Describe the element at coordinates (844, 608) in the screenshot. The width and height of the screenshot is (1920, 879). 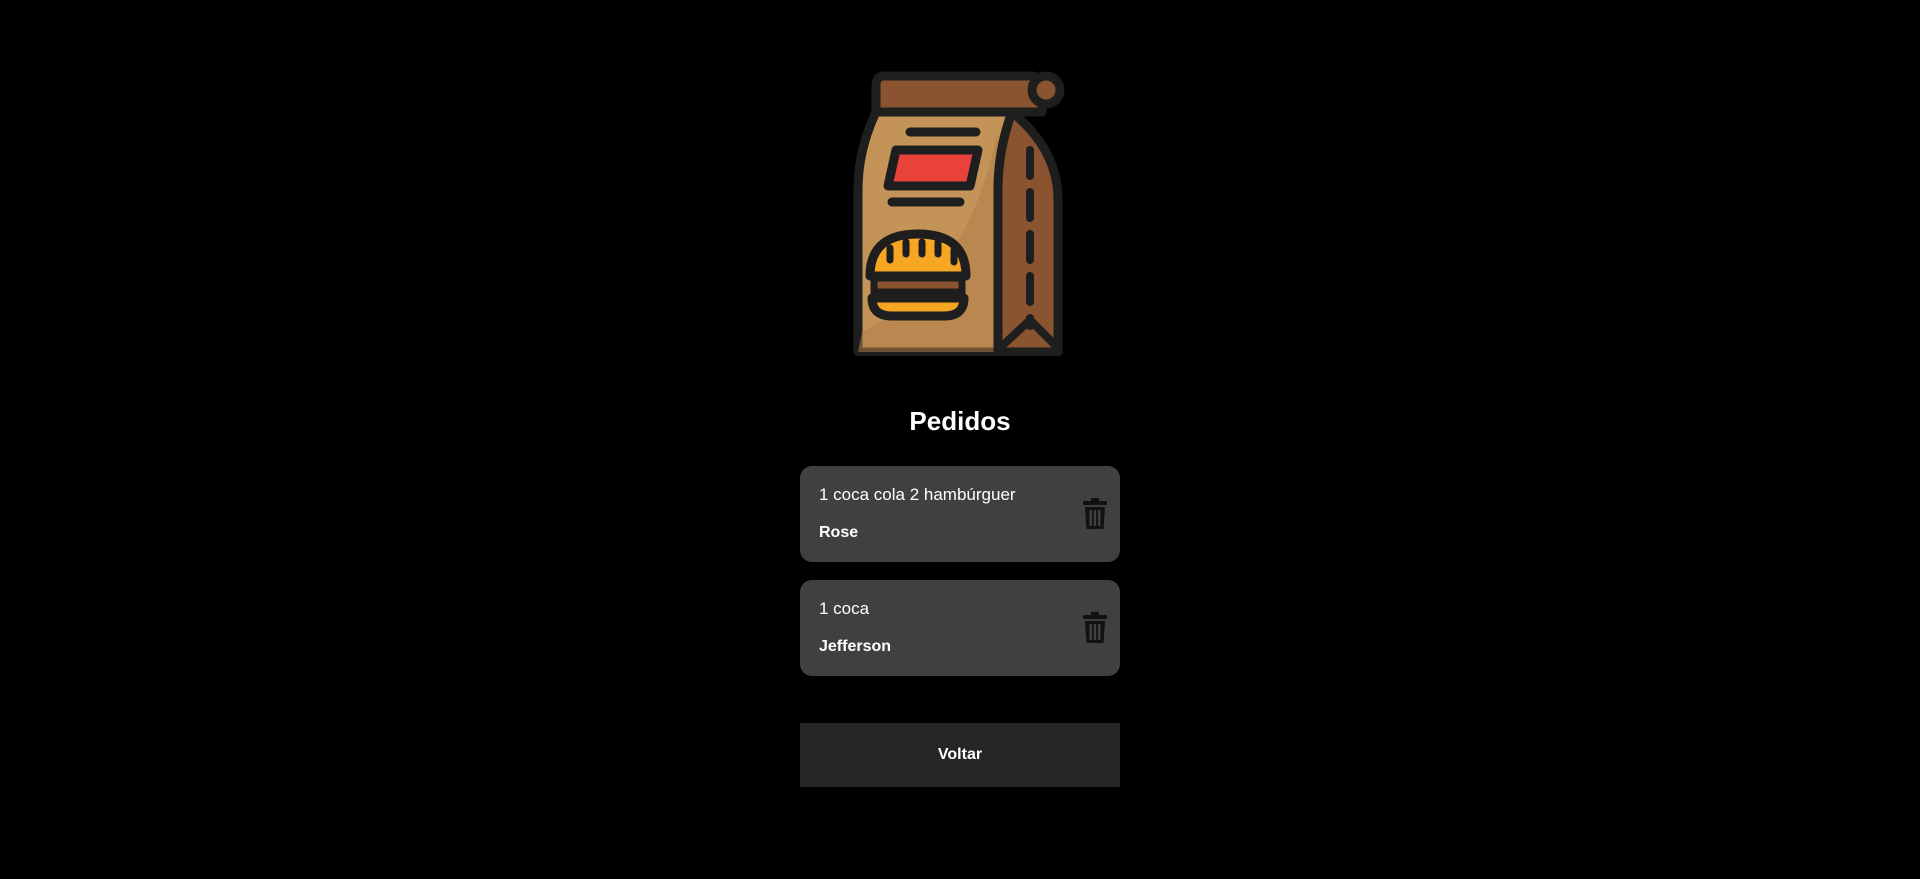
I see `order-description: 1 coca` at that location.